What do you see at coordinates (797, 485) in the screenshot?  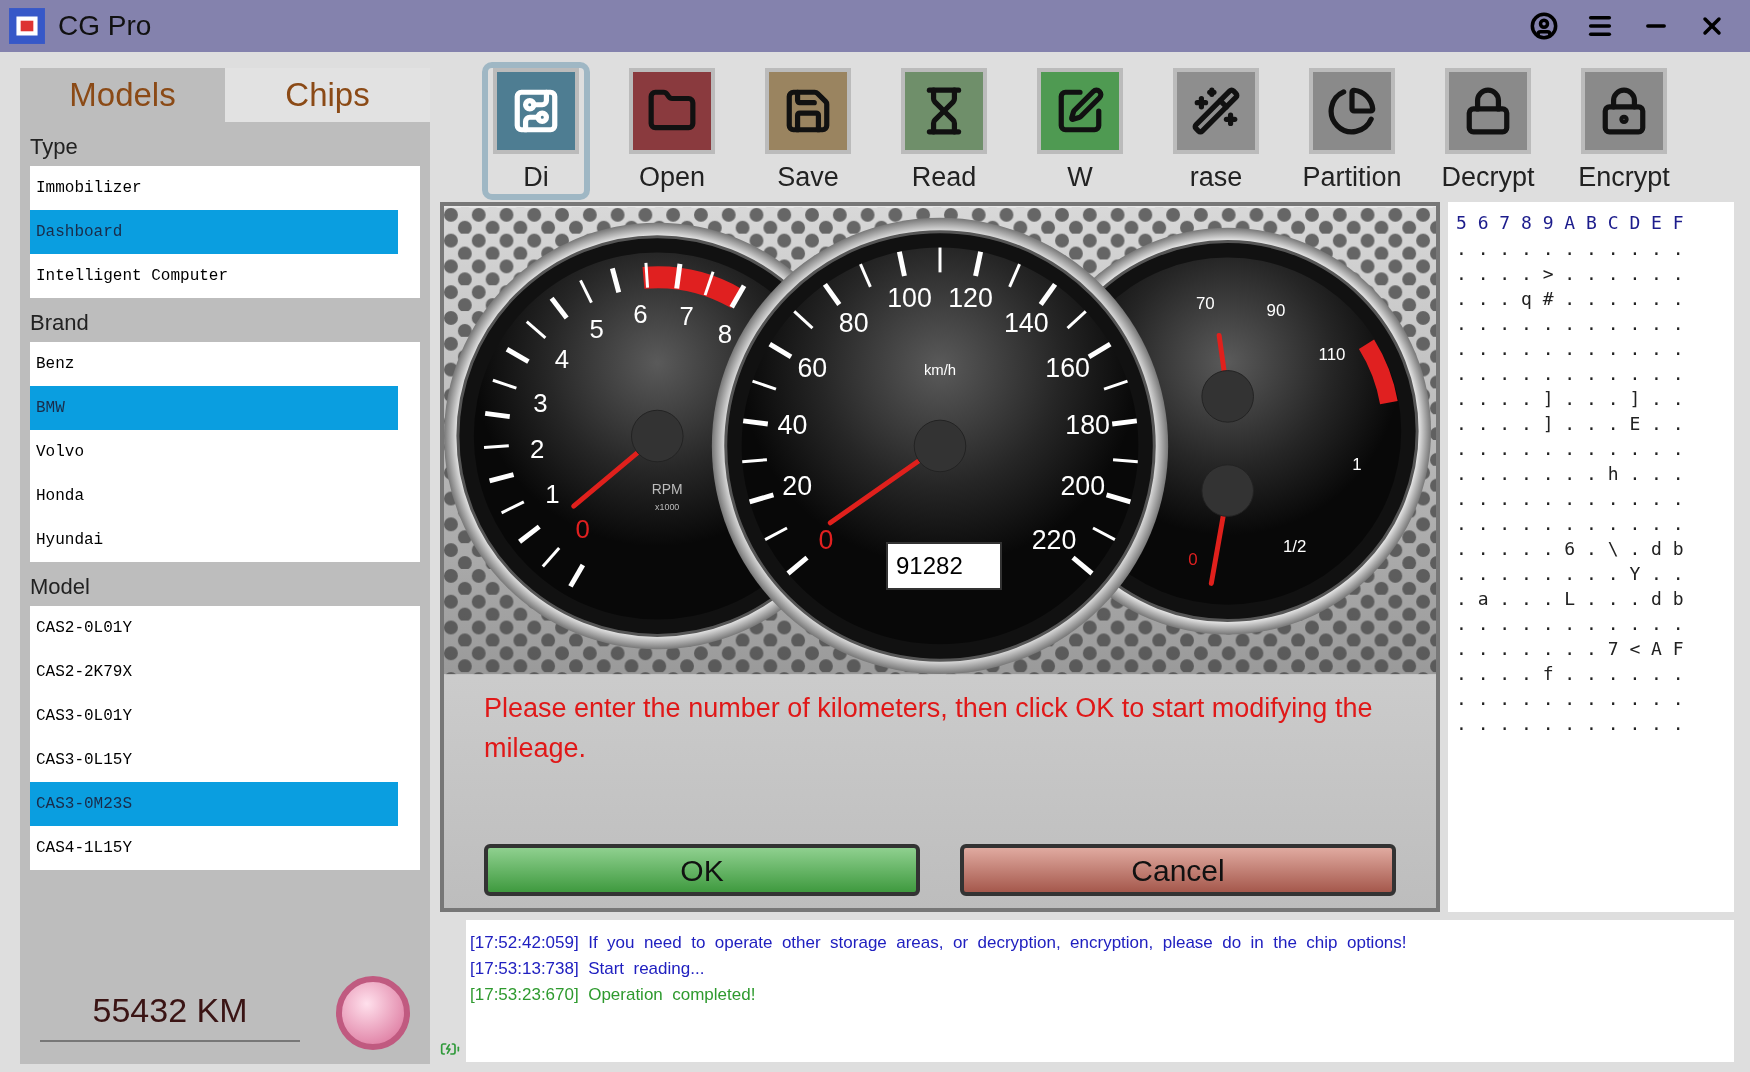 I see `gauge-number: 20` at bounding box center [797, 485].